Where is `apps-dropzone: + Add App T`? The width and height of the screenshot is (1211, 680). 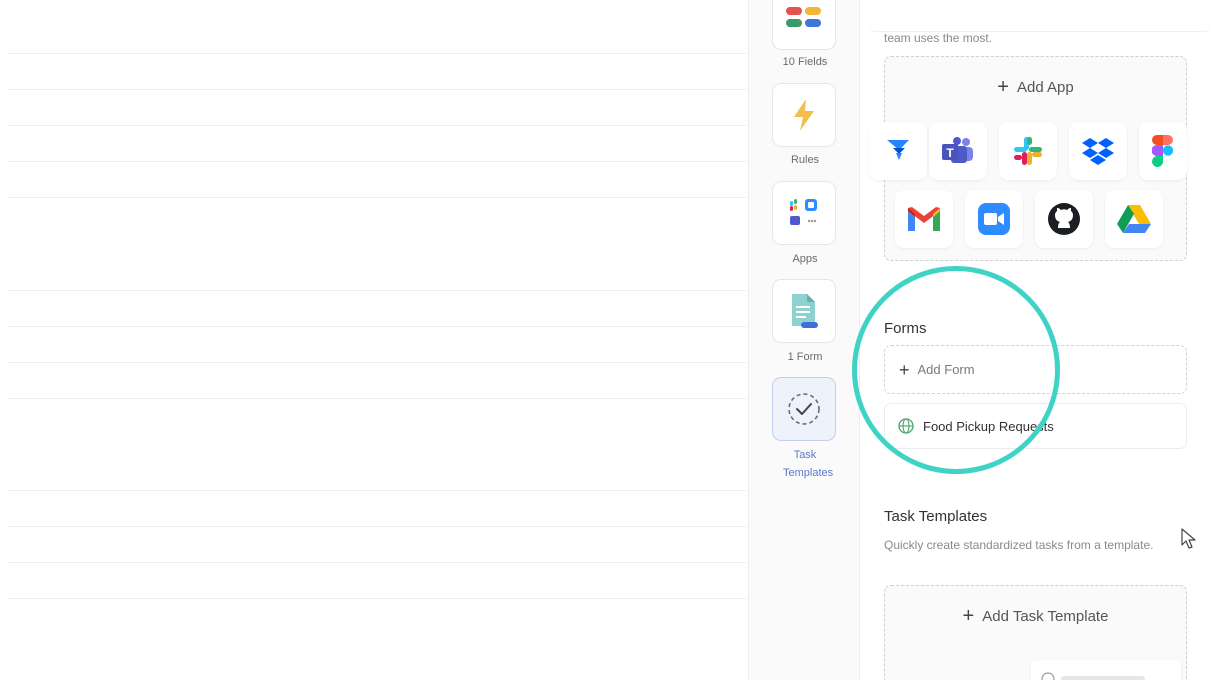
apps-dropzone: + Add App T is located at coordinates (1028, 158).